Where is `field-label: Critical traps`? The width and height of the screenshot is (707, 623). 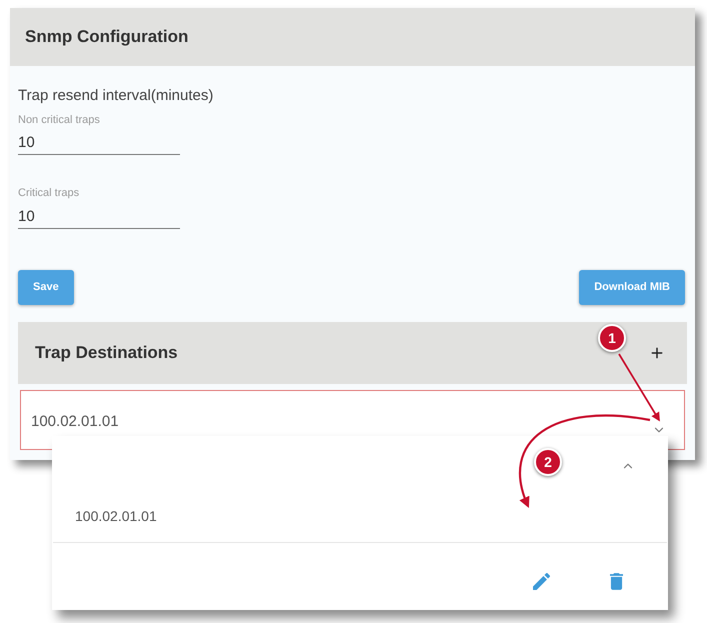
field-label: Critical traps is located at coordinates (49, 193).